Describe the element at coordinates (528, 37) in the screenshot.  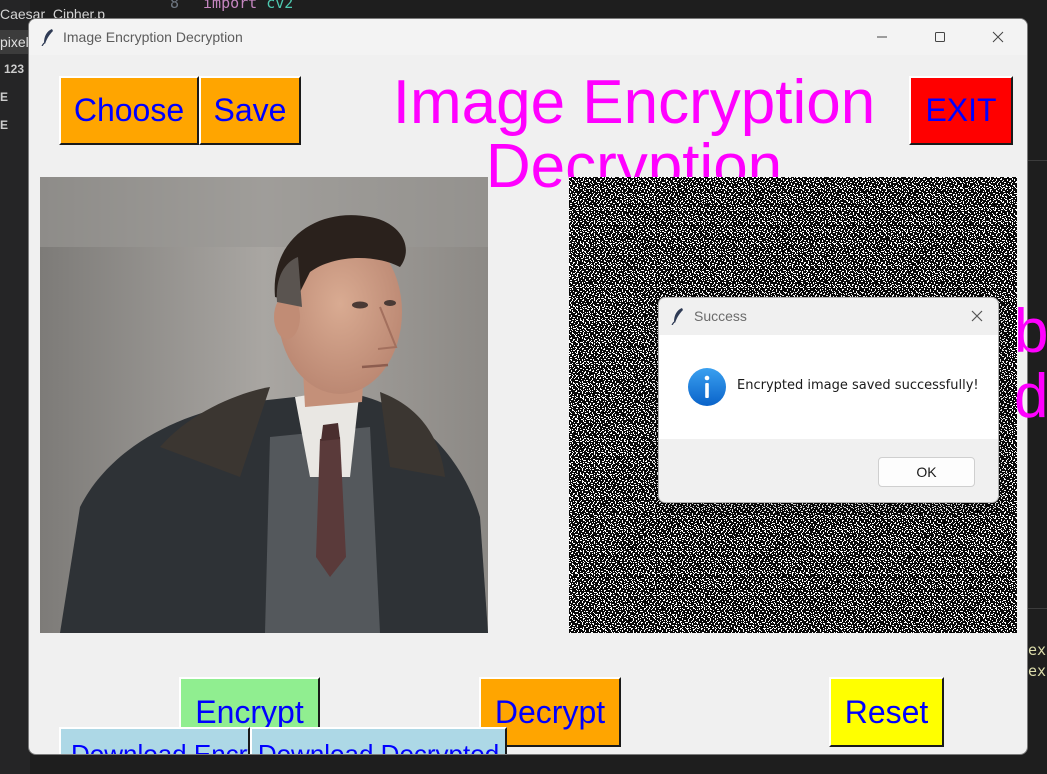
I see `window-titlebar: Image Encryption Decryption` at that location.